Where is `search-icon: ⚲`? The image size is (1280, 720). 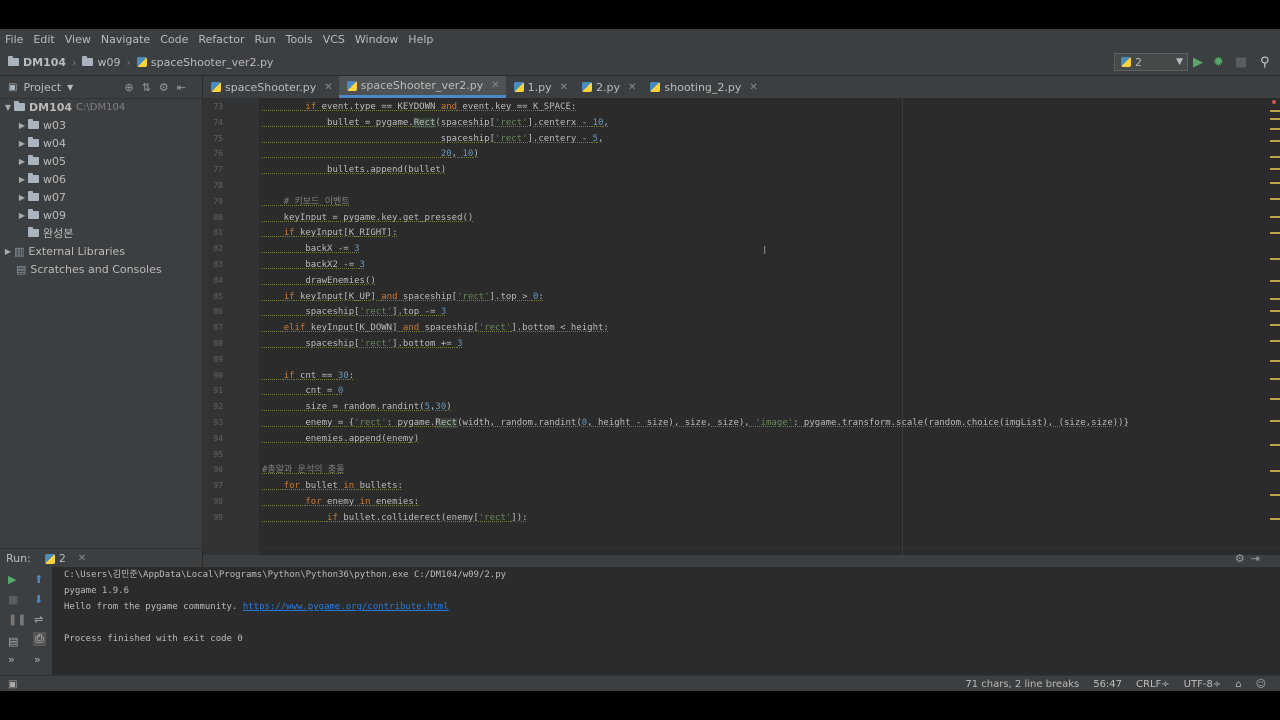 search-icon: ⚲ is located at coordinates (1265, 62).